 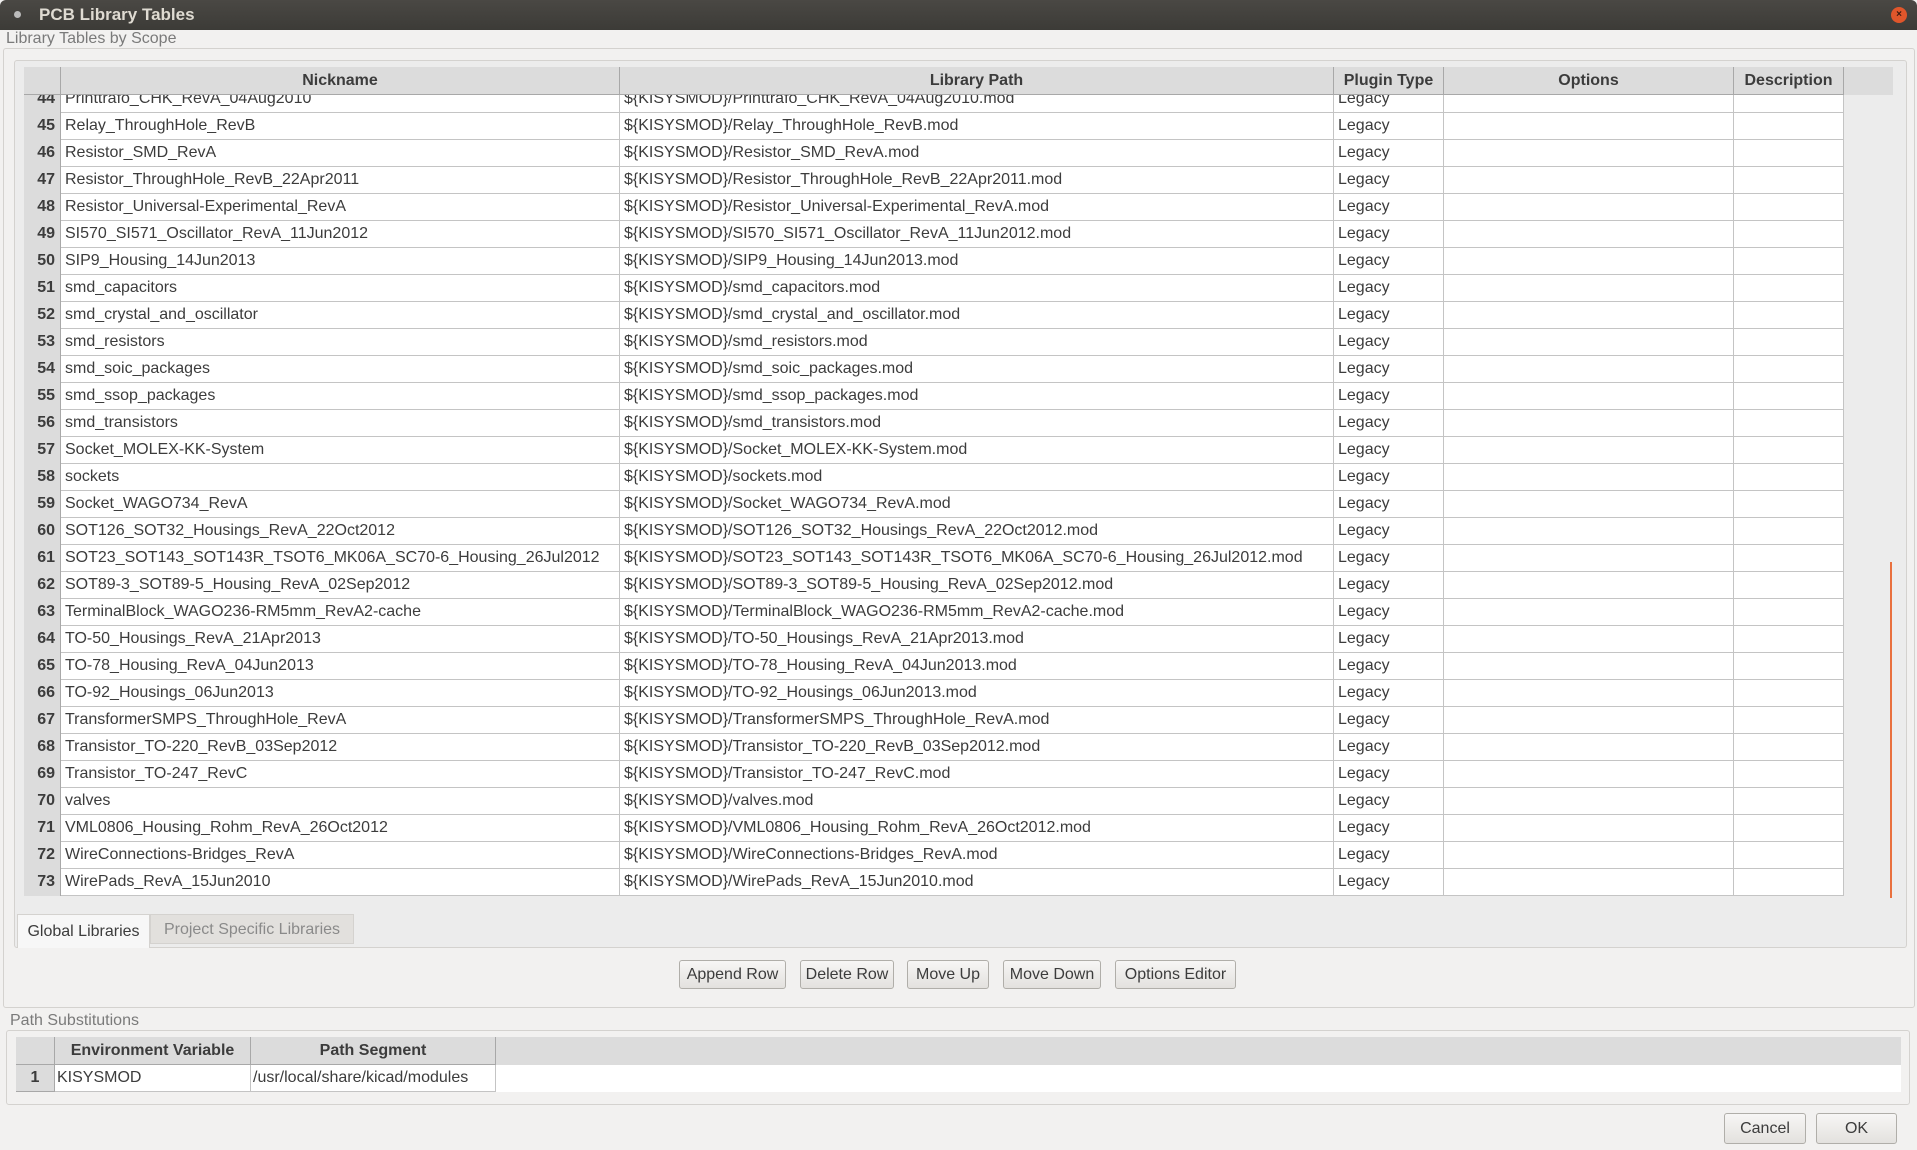 I want to click on nickname-cell: SIP9_Housing_14Jun2013, so click(x=340, y=261).